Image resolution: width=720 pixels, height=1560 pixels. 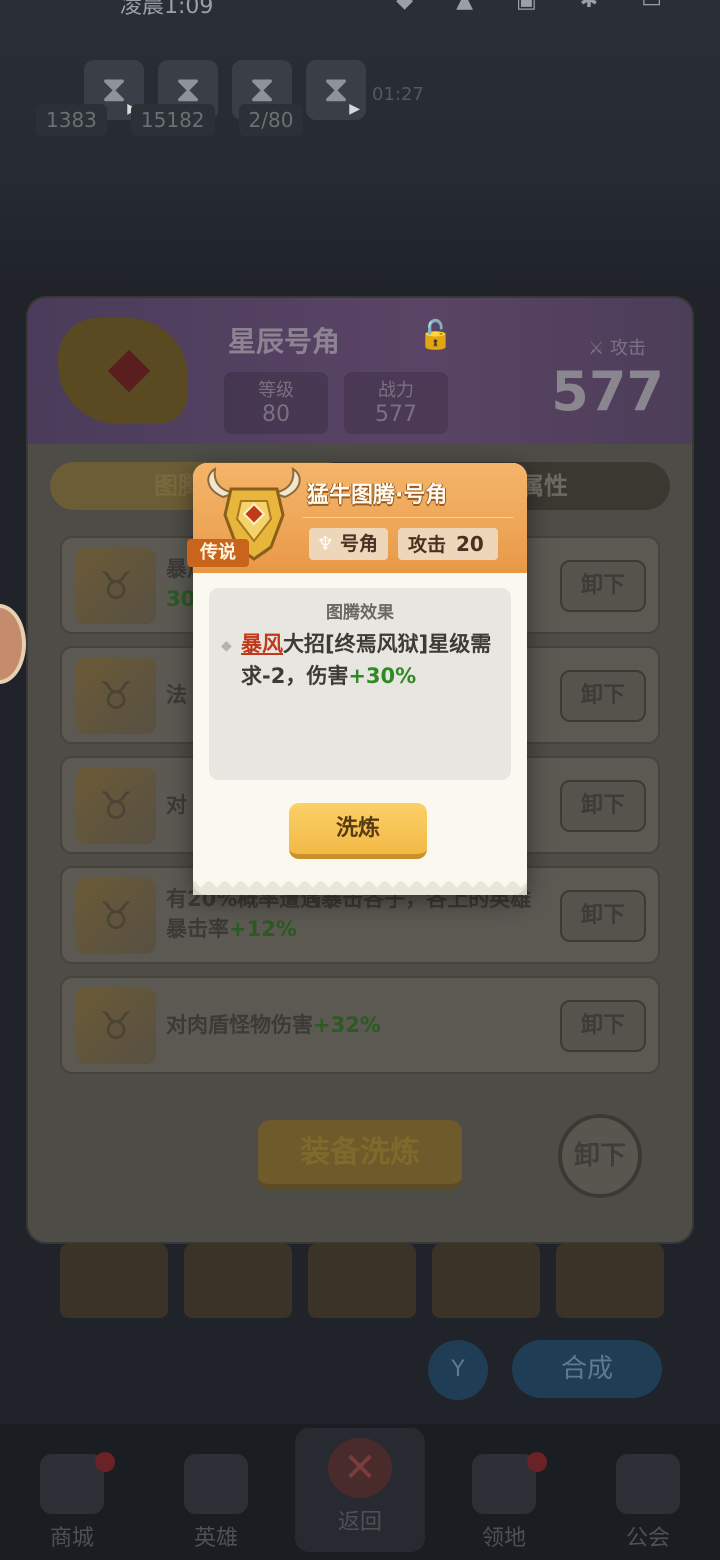 I want to click on totem-bonus: +12%, so click(x=263, y=929).